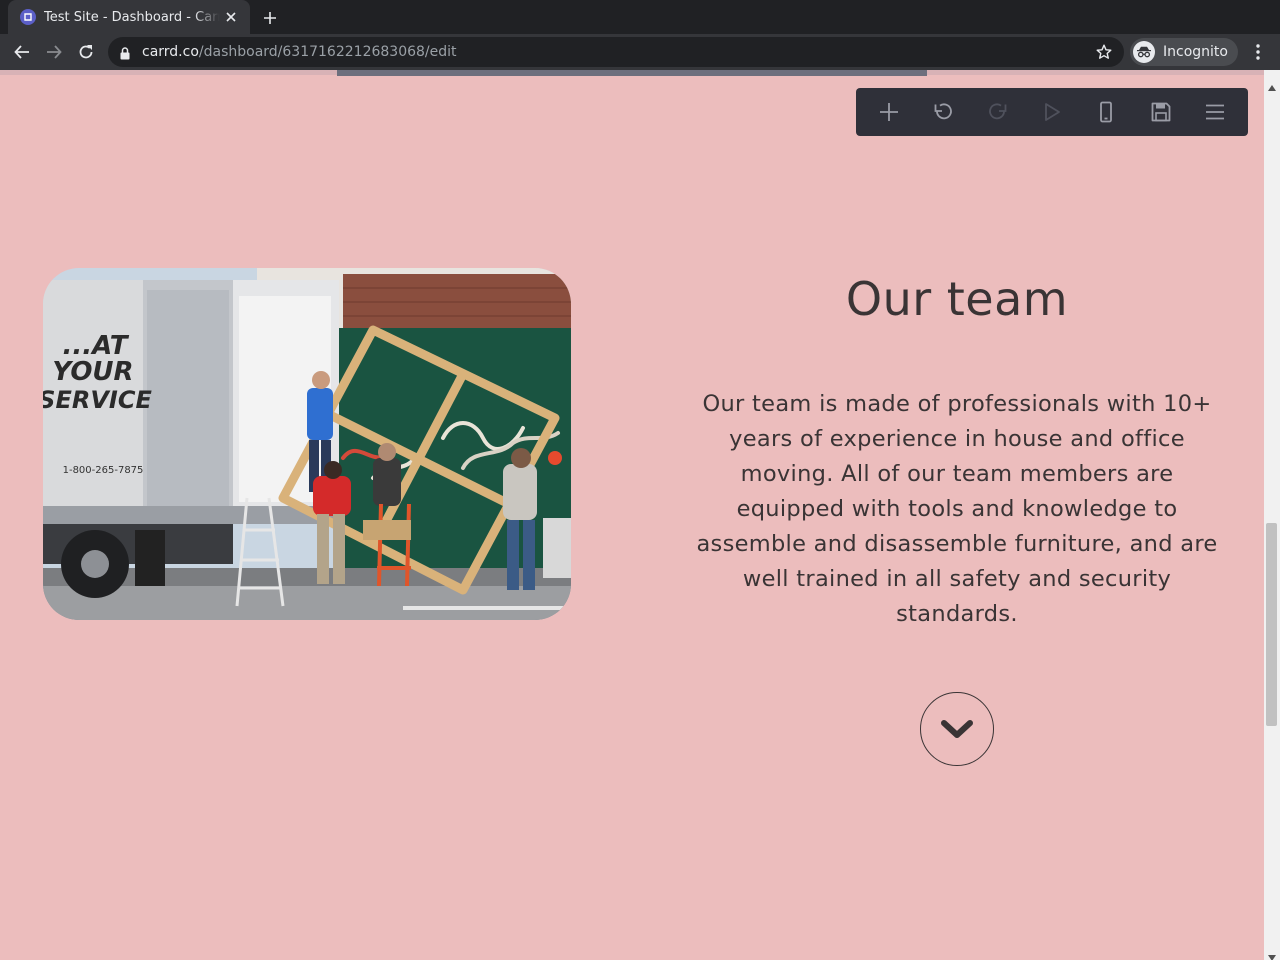 Image resolution: width=1280 pixels, height=960 pixels. I want to click on incognito-icon, so click(1144, 52).